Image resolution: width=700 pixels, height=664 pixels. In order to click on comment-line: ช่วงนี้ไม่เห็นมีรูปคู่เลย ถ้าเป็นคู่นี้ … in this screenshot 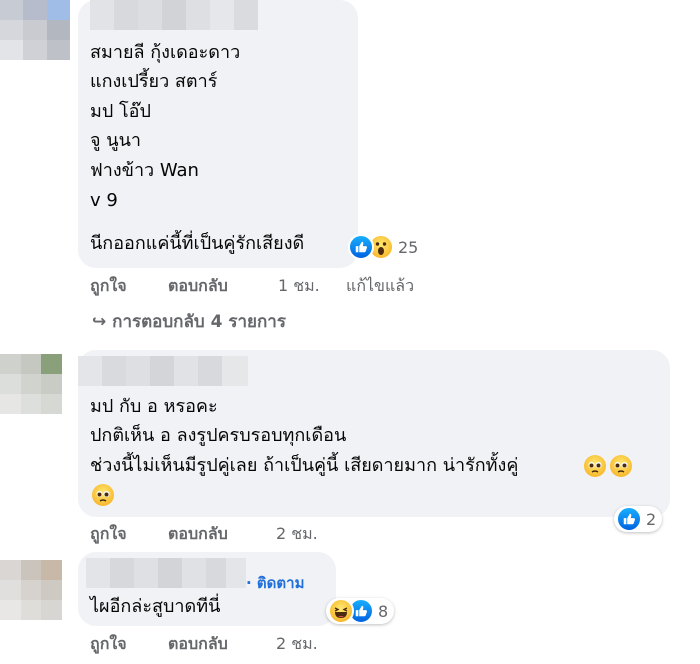, I will do `click(304, 465)`.